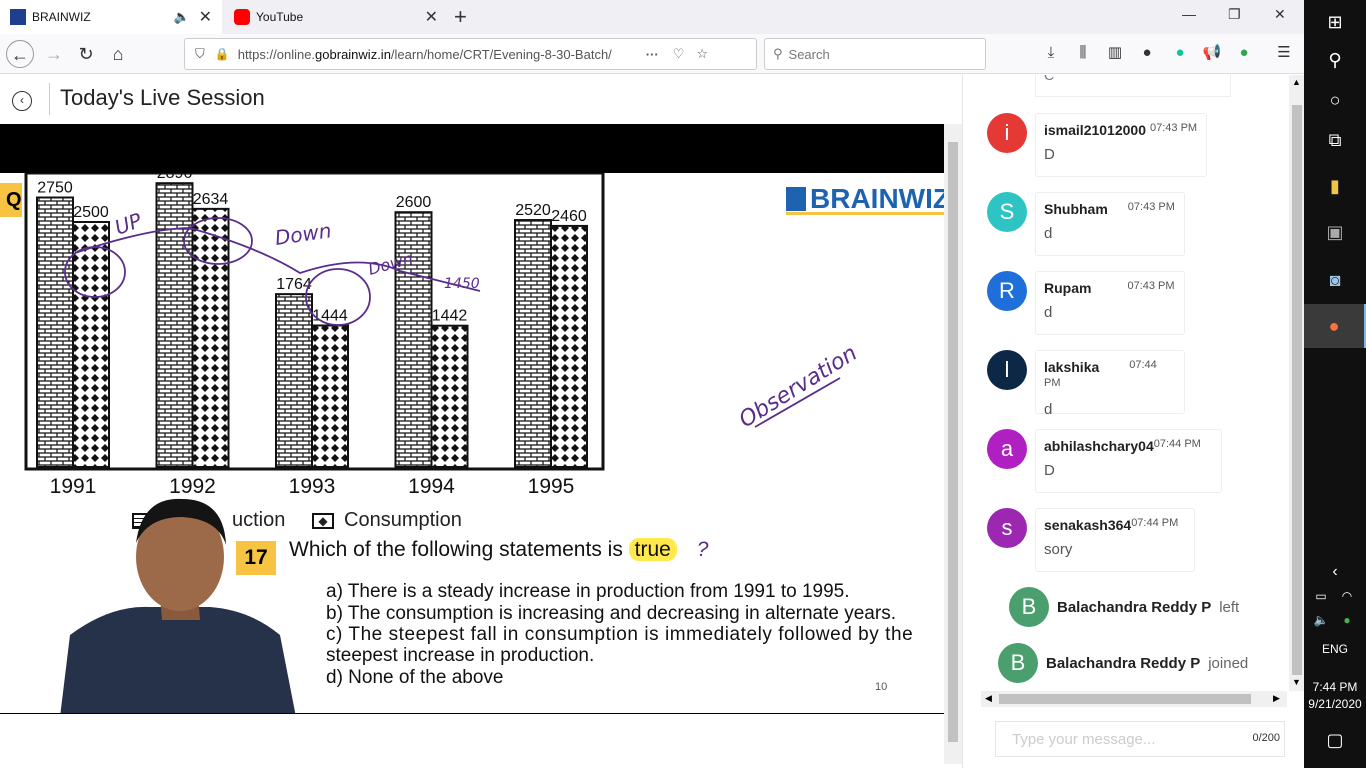  Describe the element at coordinates (162, 97) in the screenshot. I see `page-title: Today's Live Session` at that location.